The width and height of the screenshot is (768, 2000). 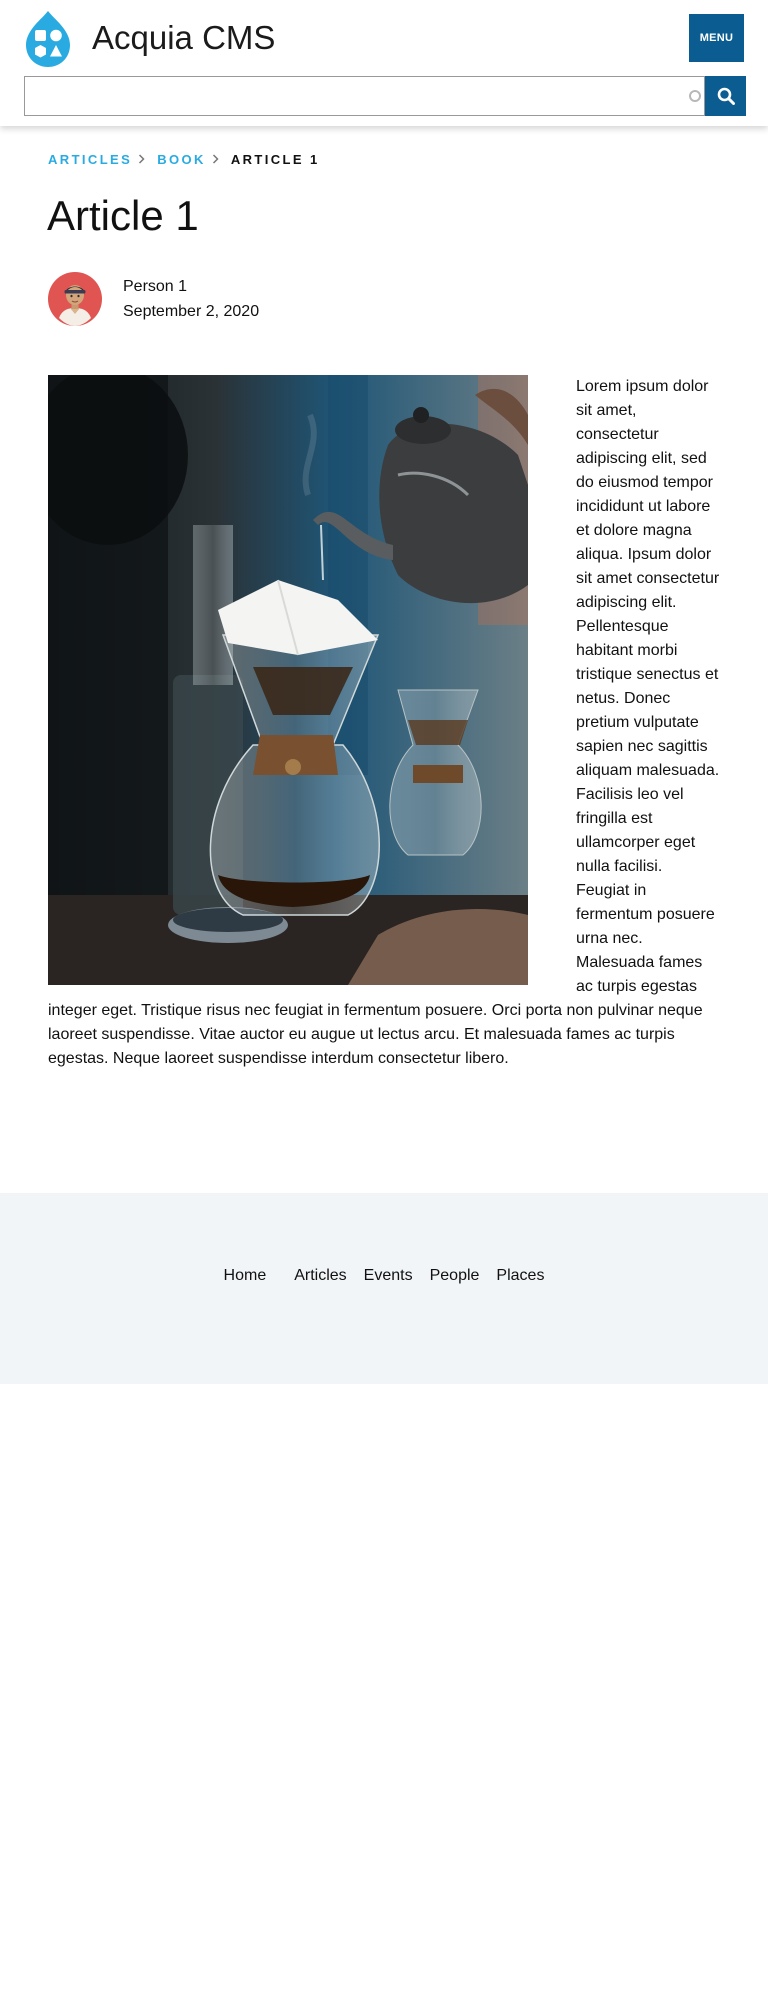 I want to click on site-name: Acquia CMS, so click(x=183, y=38).